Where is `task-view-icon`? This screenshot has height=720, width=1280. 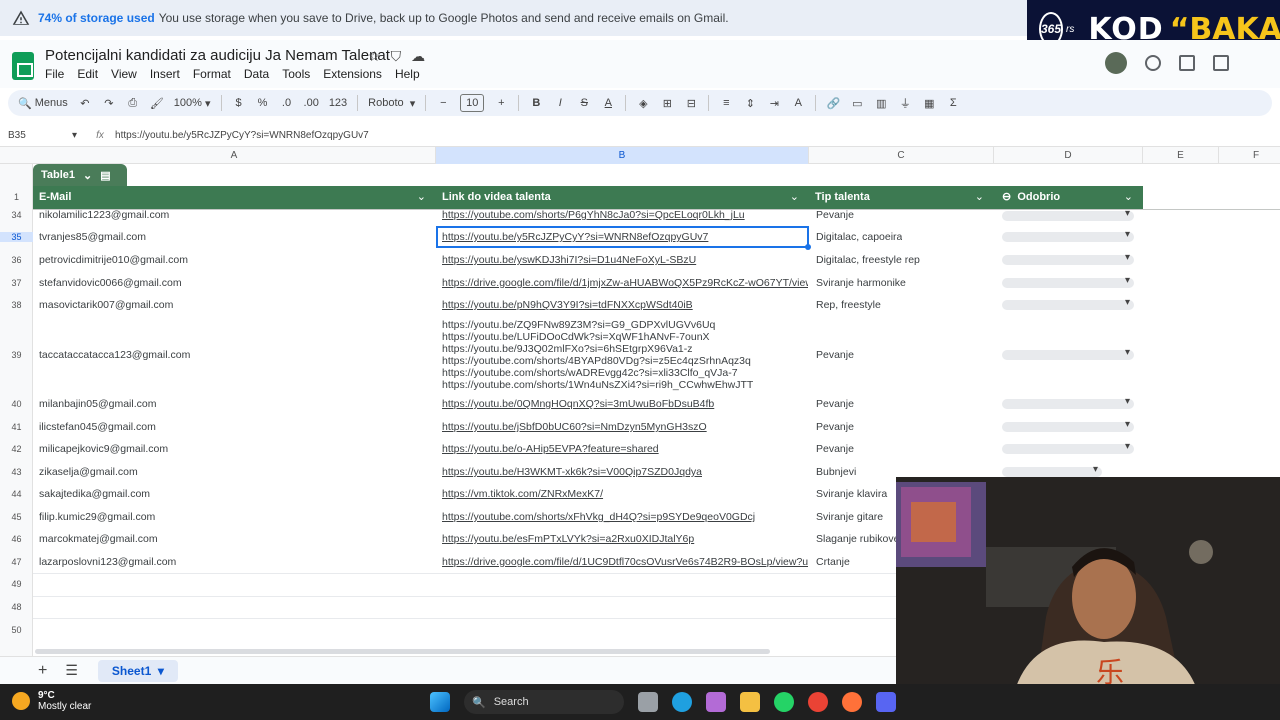 task-view-icon is located at coordinates (648, 702).